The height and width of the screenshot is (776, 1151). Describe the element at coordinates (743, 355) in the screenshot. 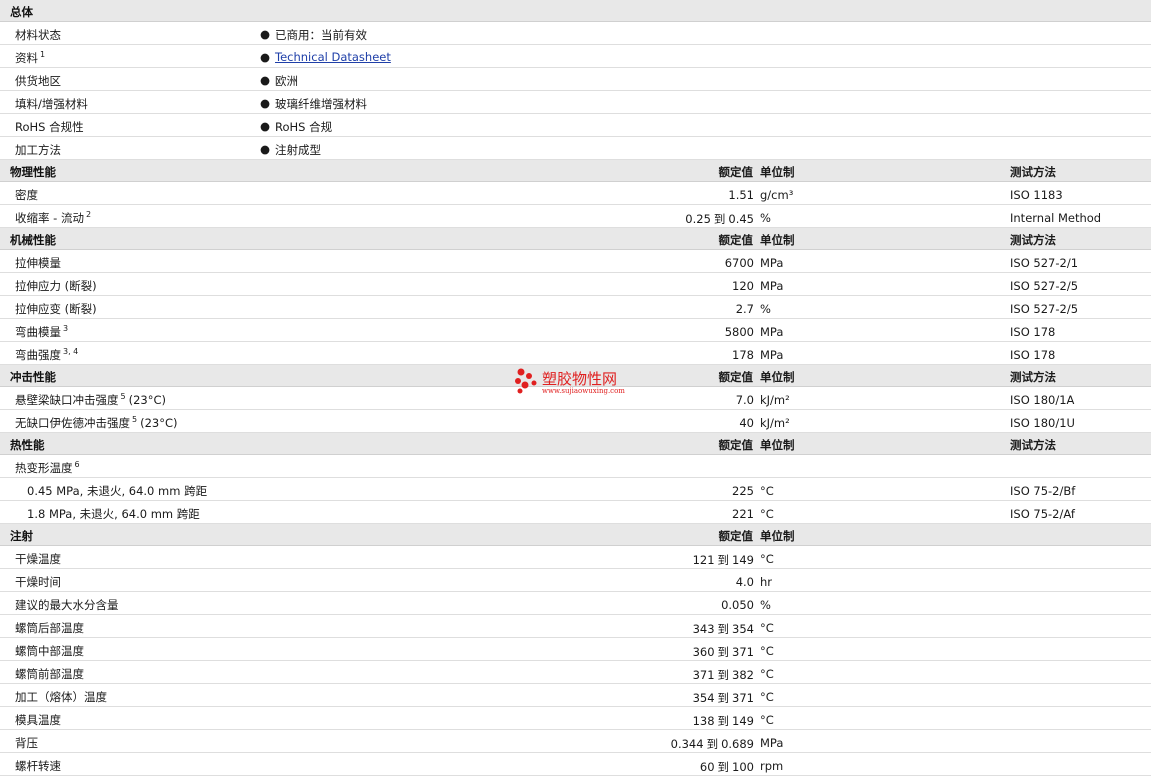

I see `value-min: 178` at that location.